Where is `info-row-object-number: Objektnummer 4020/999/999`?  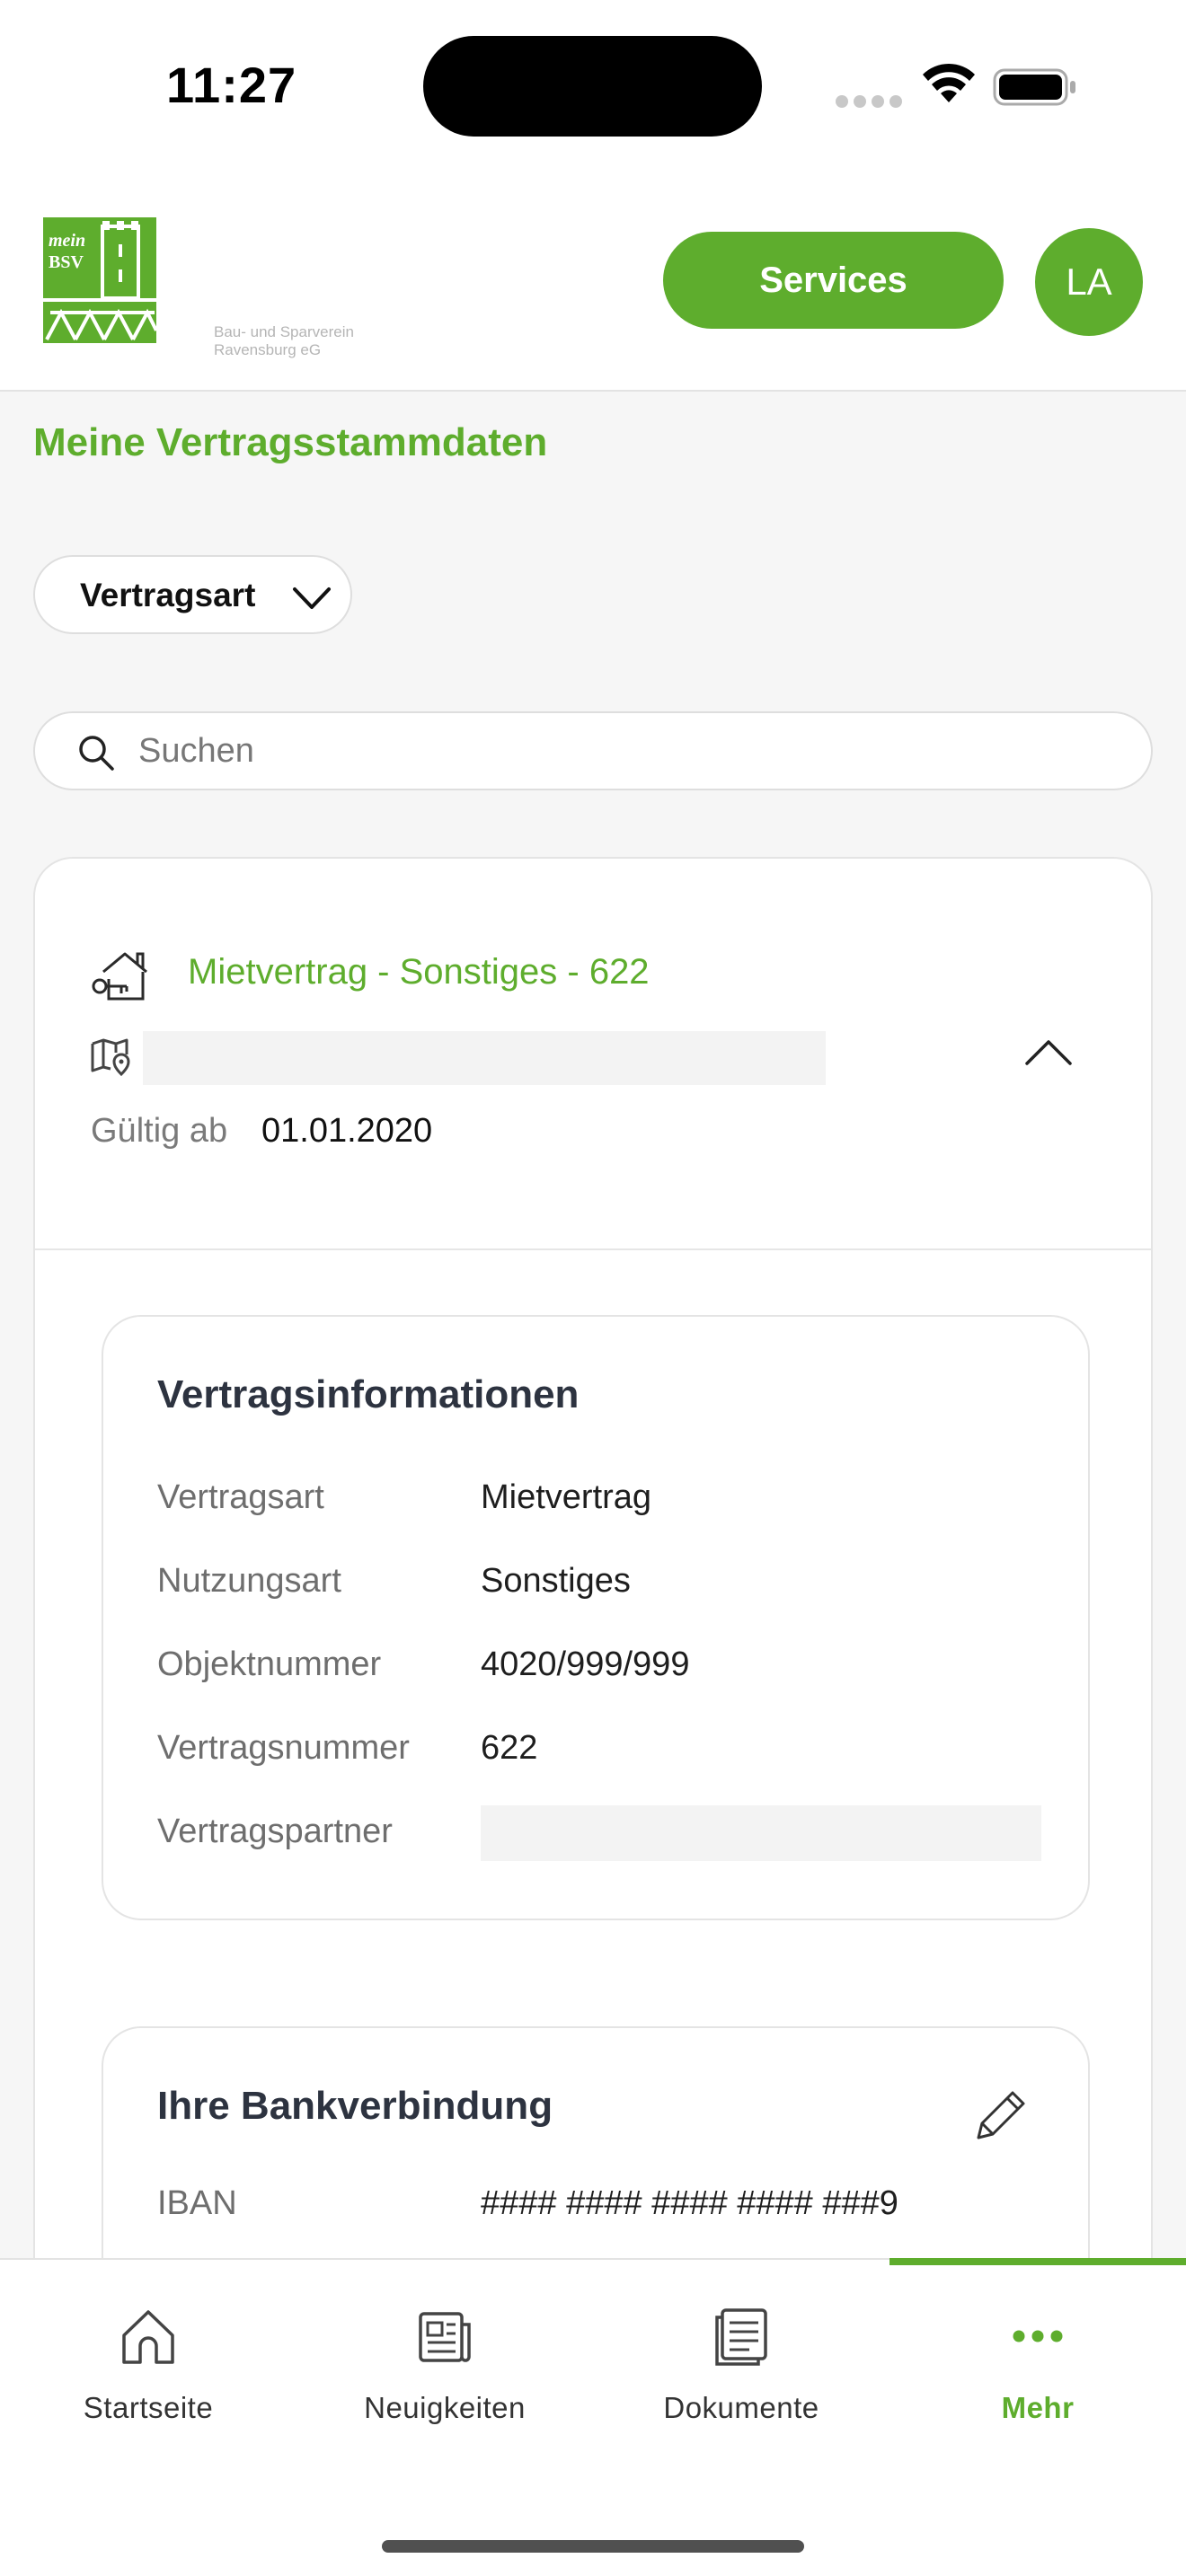
info-row-object-number: Objektnummer 4020/999/999 is located at coordinates (606, 1667).